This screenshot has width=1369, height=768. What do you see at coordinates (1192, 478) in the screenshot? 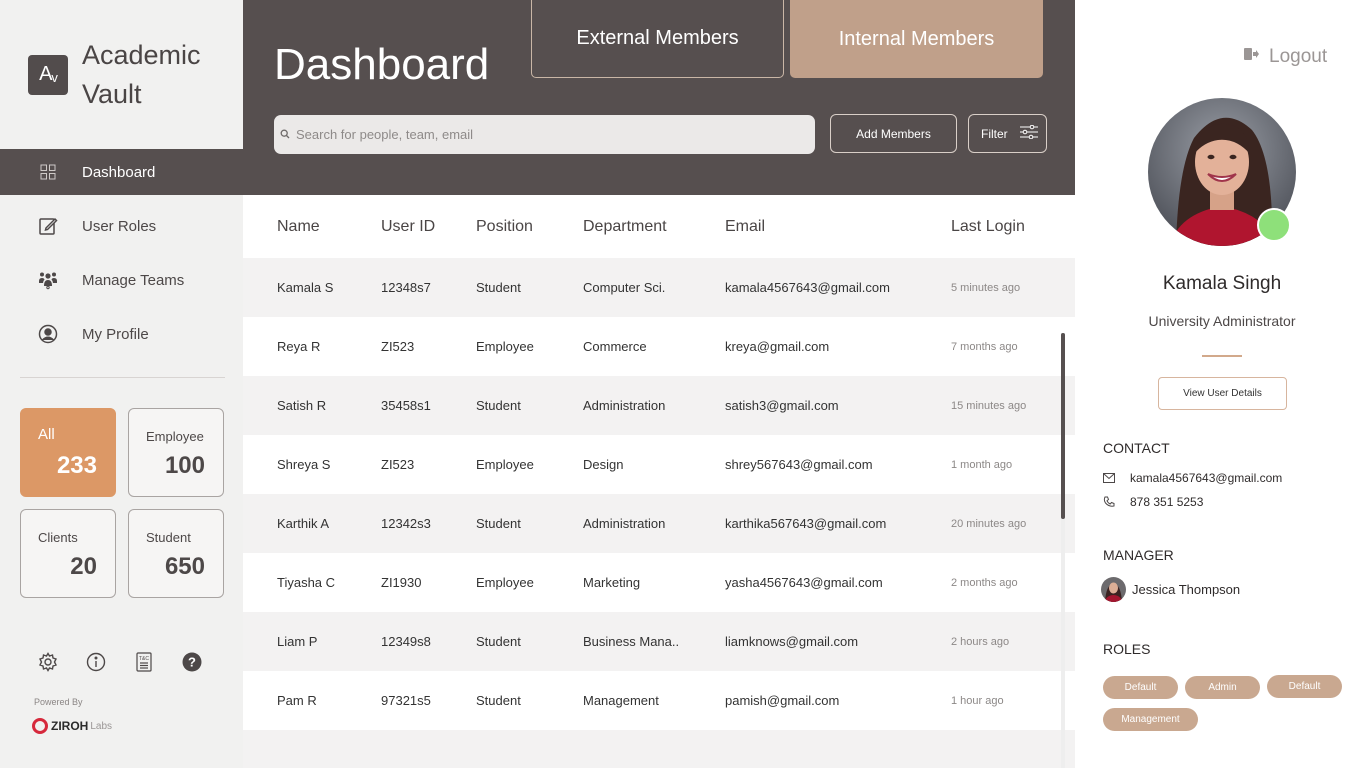
I see `contact-email: kamala4567643@gmail.com` at bounding box center [1192, 478].